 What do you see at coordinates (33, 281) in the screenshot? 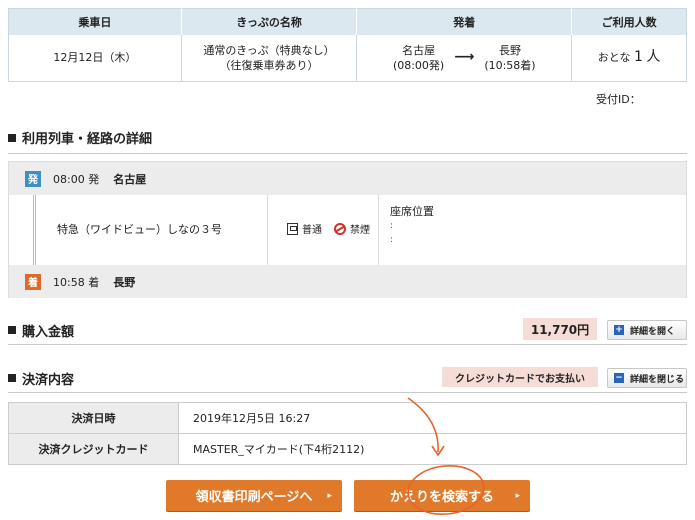
I see `arrival-badge: 着` at bounding box center [33, 281].